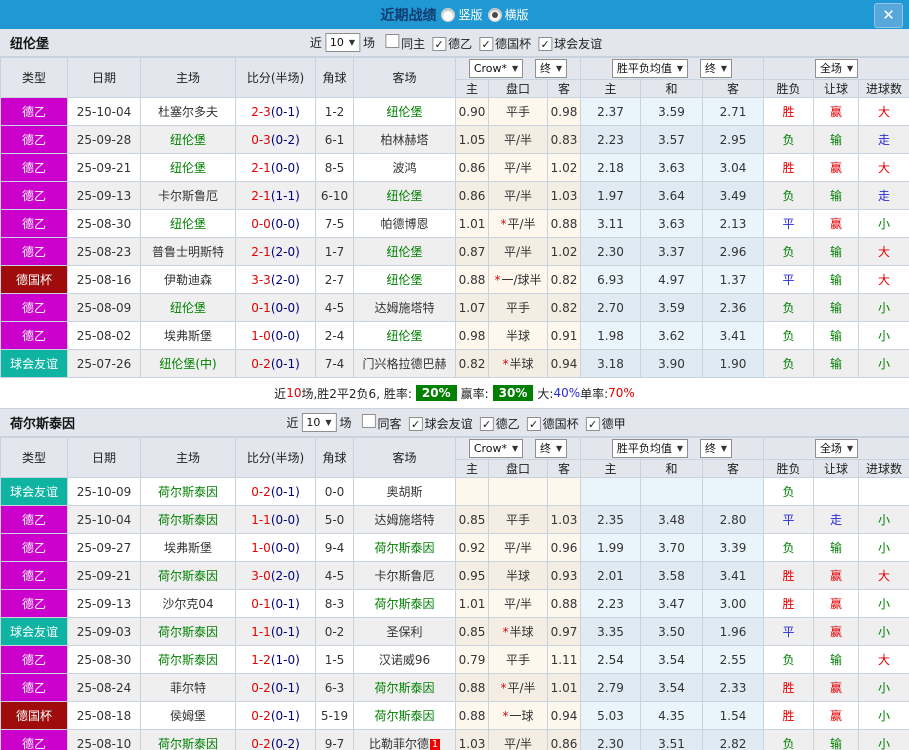  What do you see at coordinates (413, 43) in the screenshot?
I see `same-ground-label: 同主` at bounding box center [413, 43].